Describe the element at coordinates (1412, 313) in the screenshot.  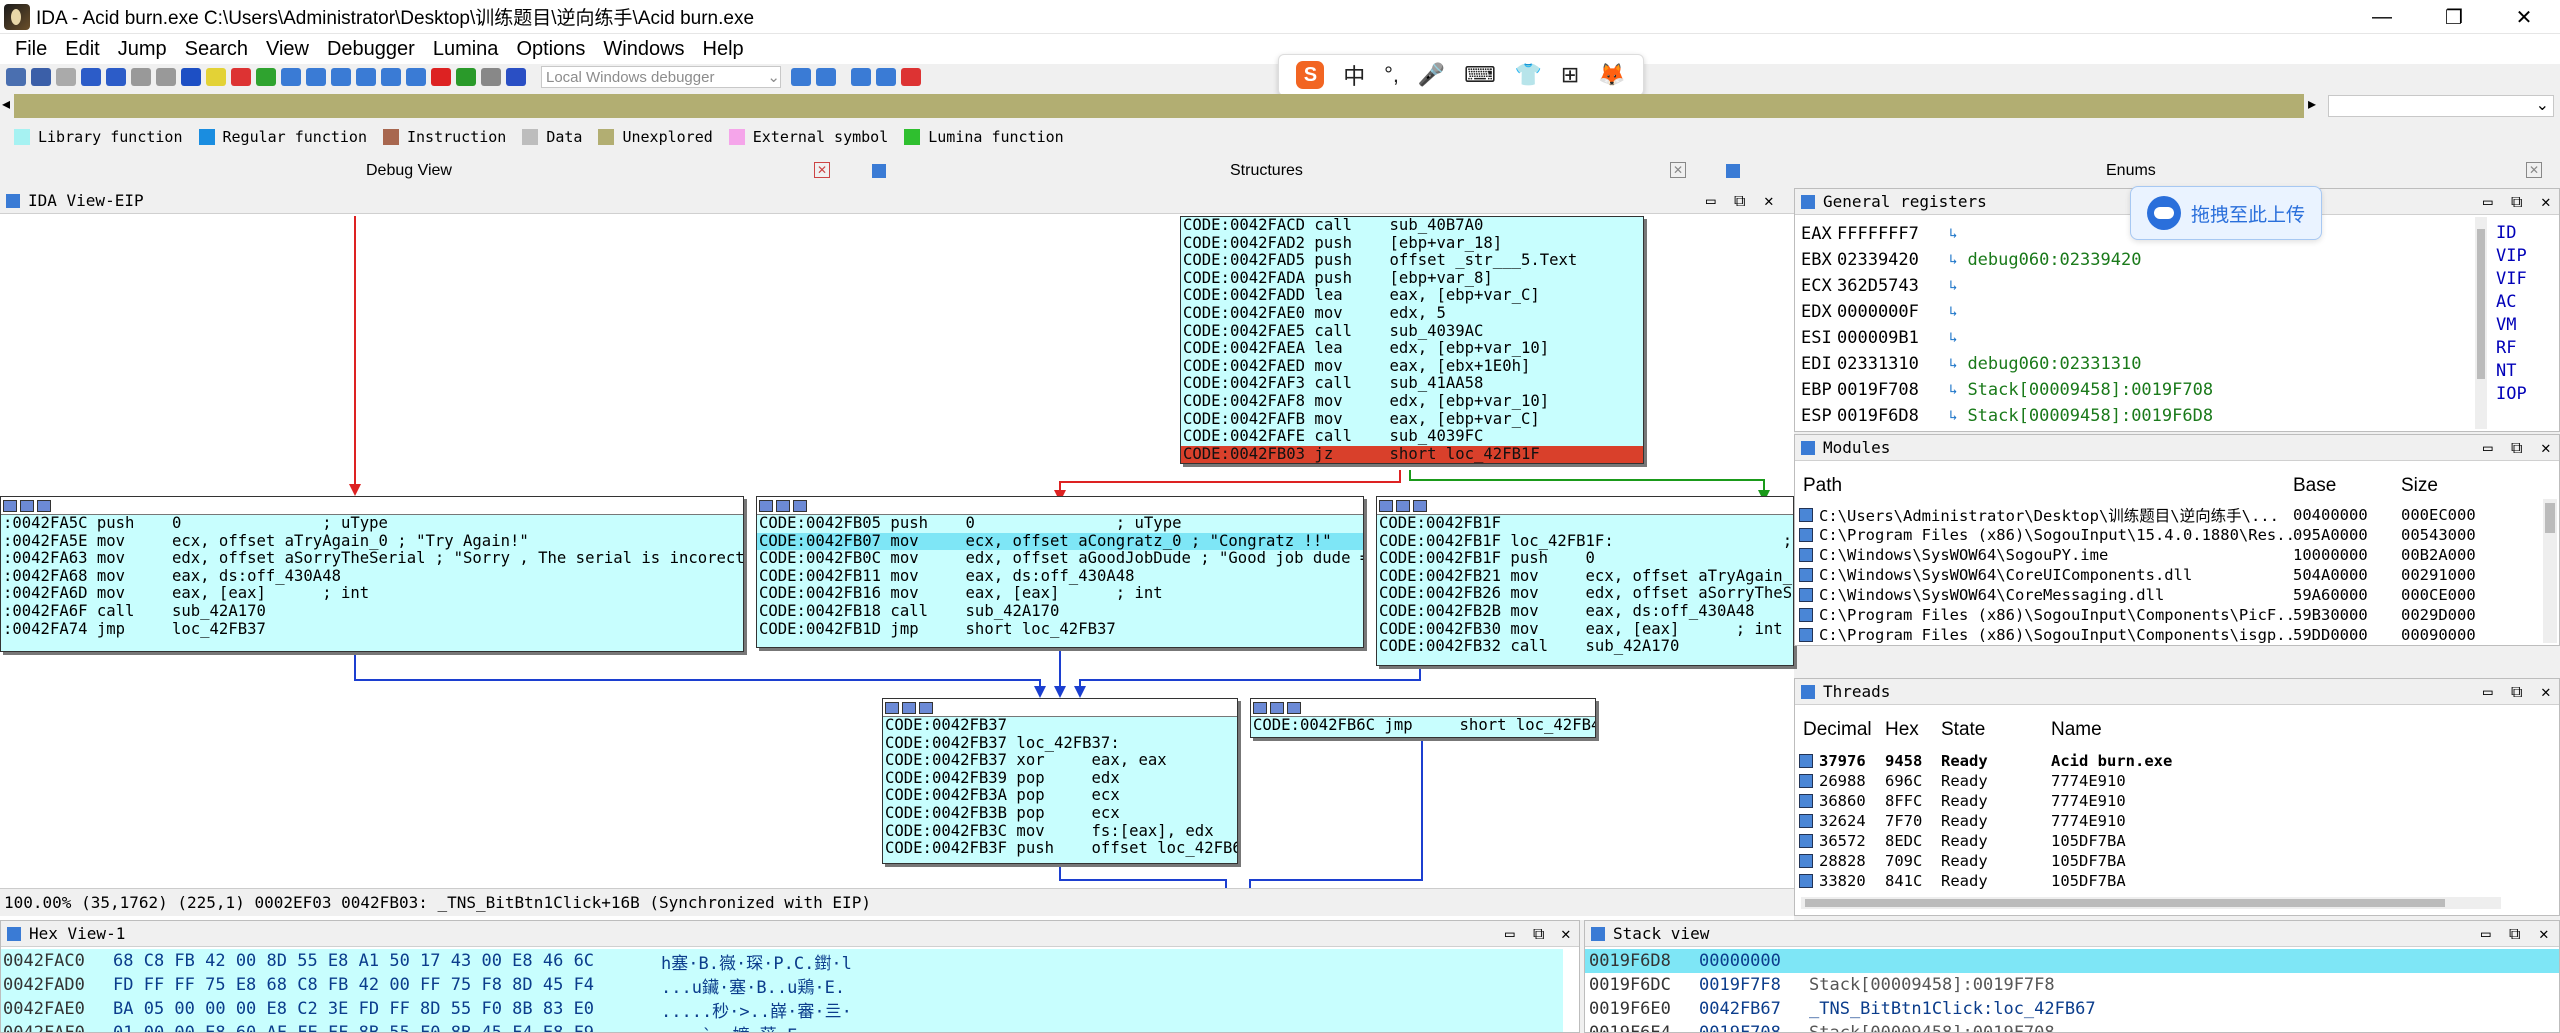
I see `code-line: CODE:0042FAE0 mov edx, 5` at that location.